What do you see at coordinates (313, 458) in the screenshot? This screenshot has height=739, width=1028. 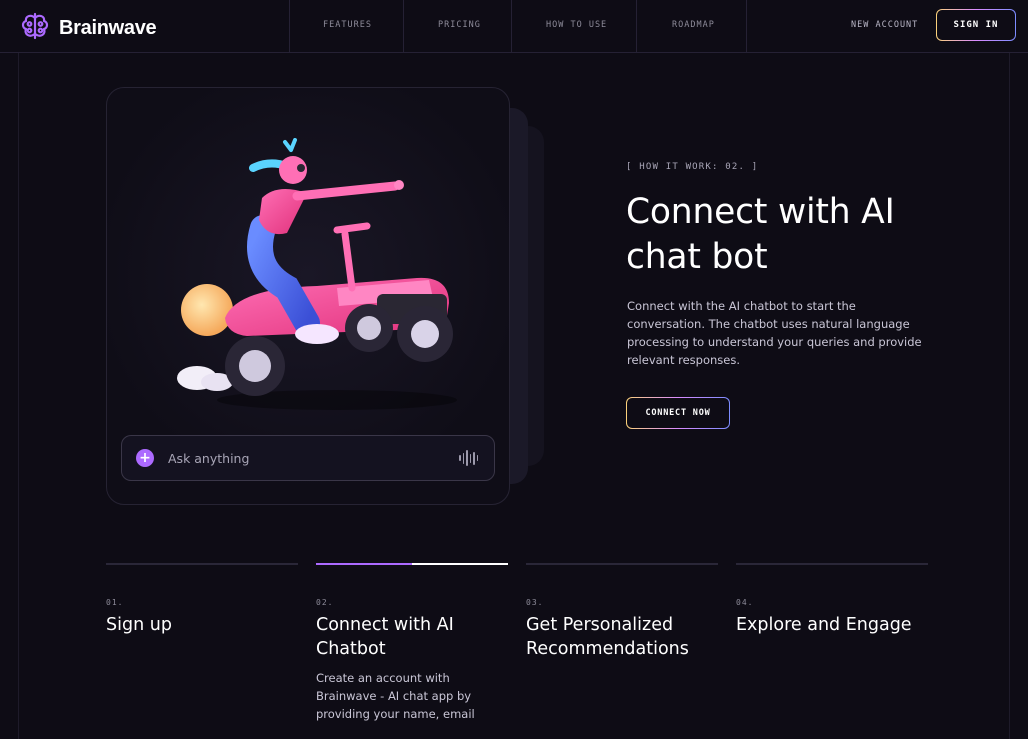 I see `chat-input-placeholder: Ask anything` at bounding box center [313, 458].